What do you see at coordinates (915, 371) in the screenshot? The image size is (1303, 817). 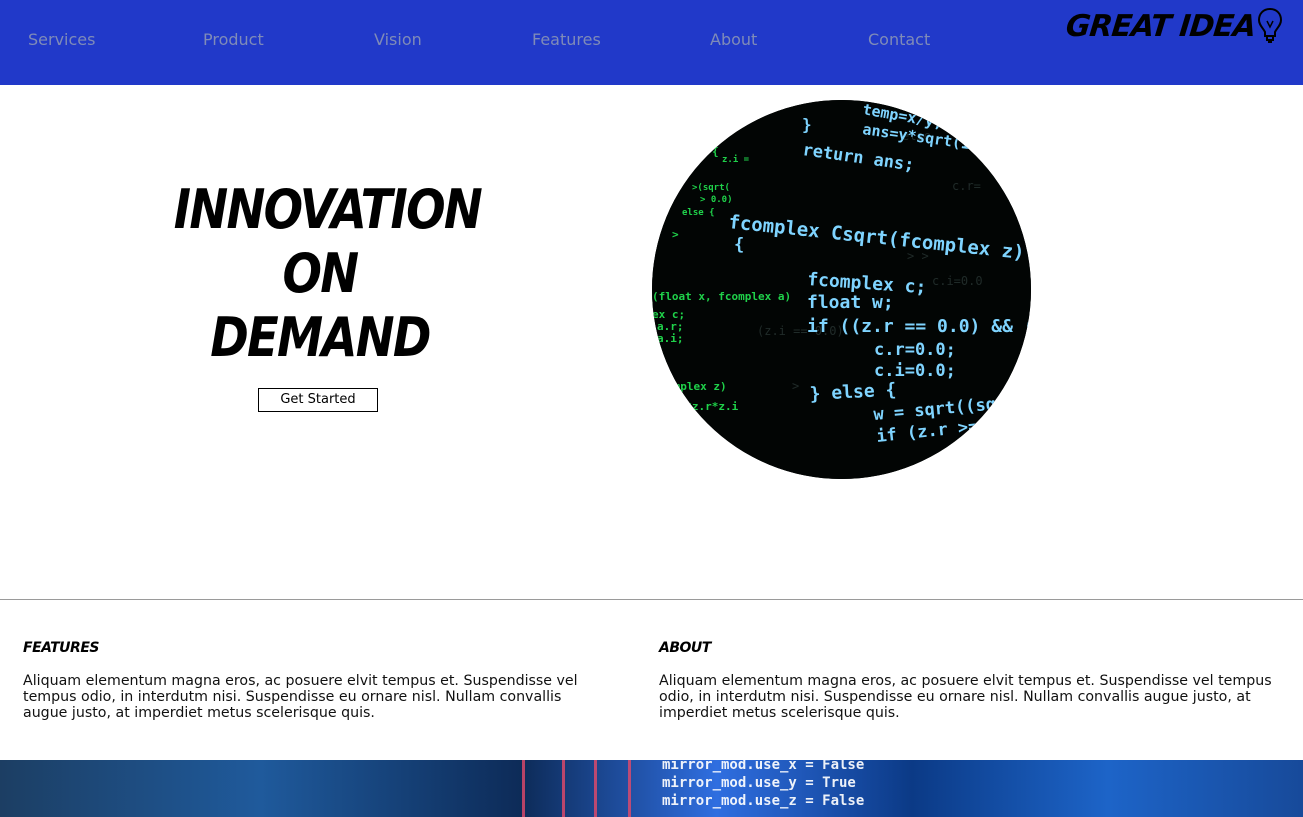 I see `code-line: c.i=0.0;` at bounding box center [915, 371].